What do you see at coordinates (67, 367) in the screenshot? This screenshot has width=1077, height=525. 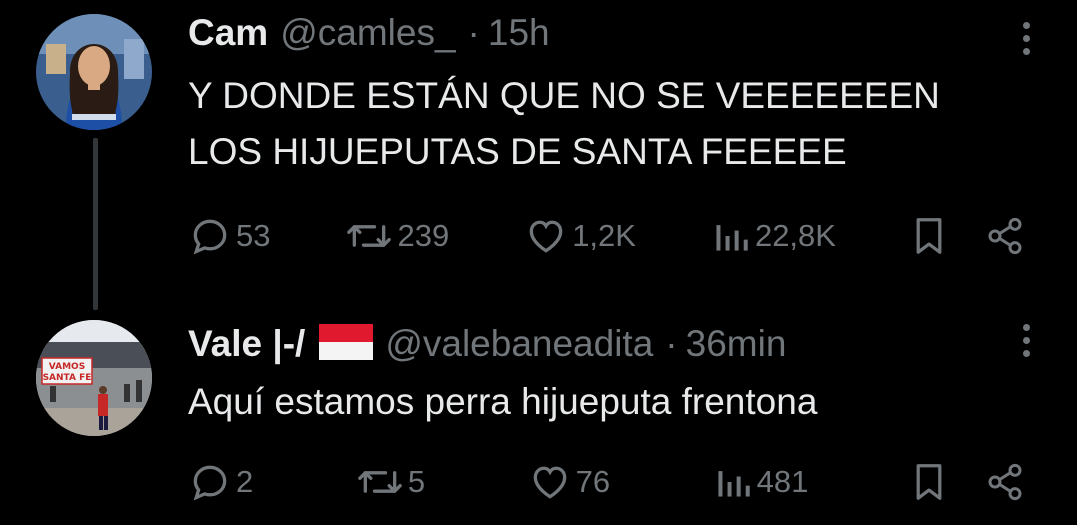 I see `svg-text: VAMOS` at bounding box center [67, 367].